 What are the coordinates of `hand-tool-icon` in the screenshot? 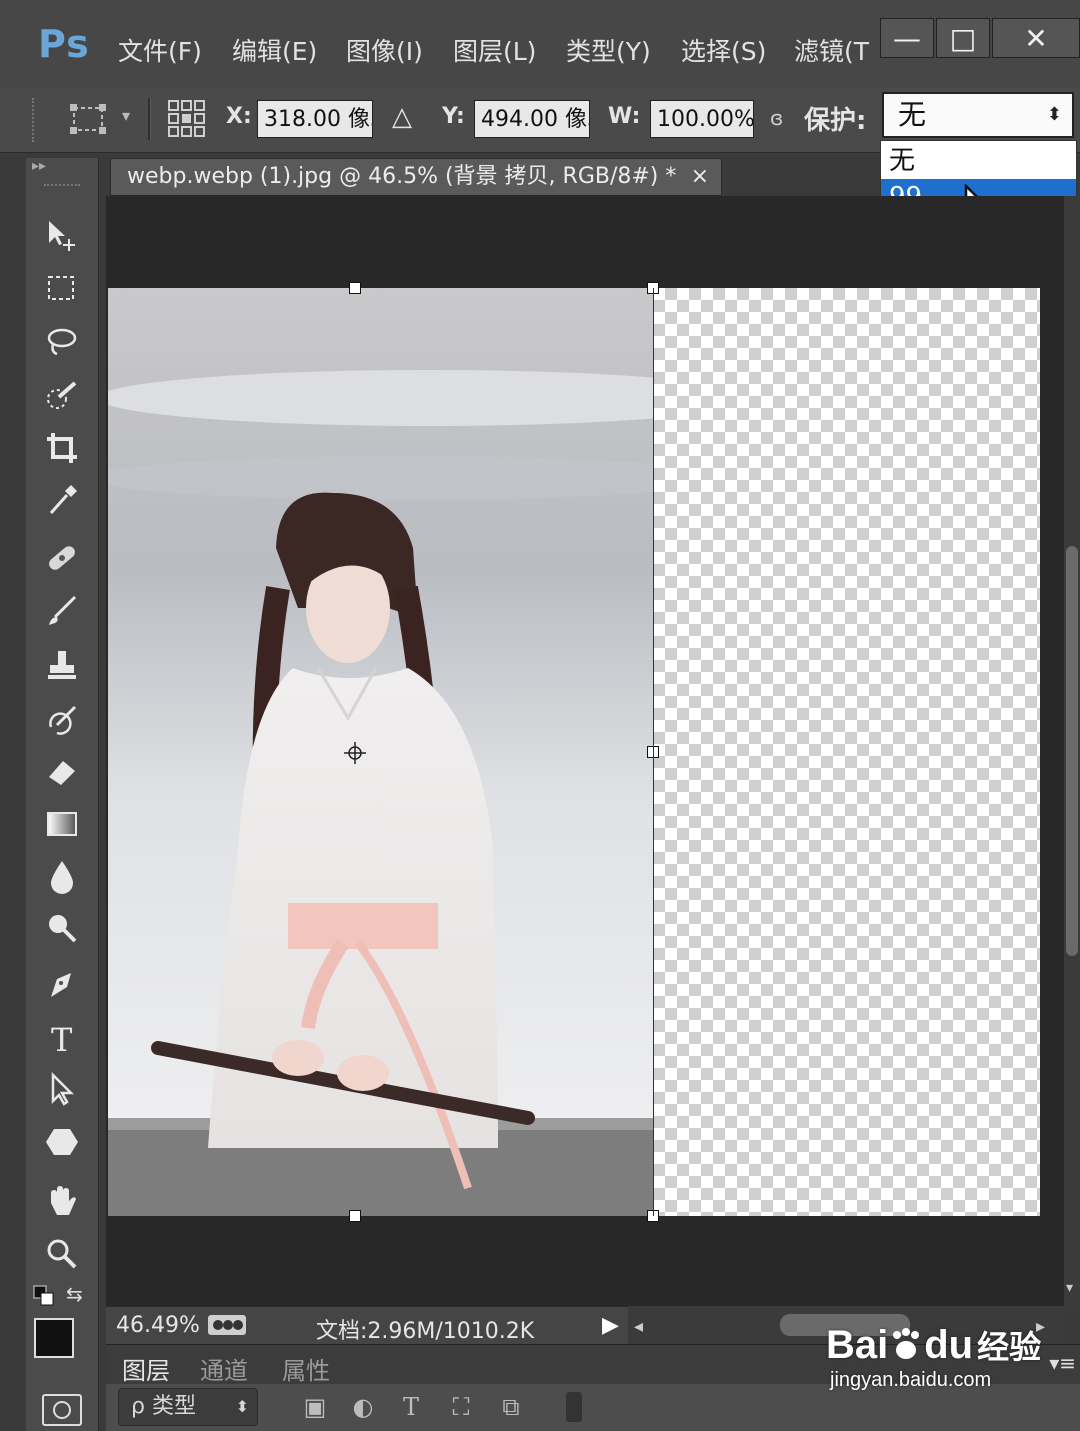 It's located at (62, 1200).